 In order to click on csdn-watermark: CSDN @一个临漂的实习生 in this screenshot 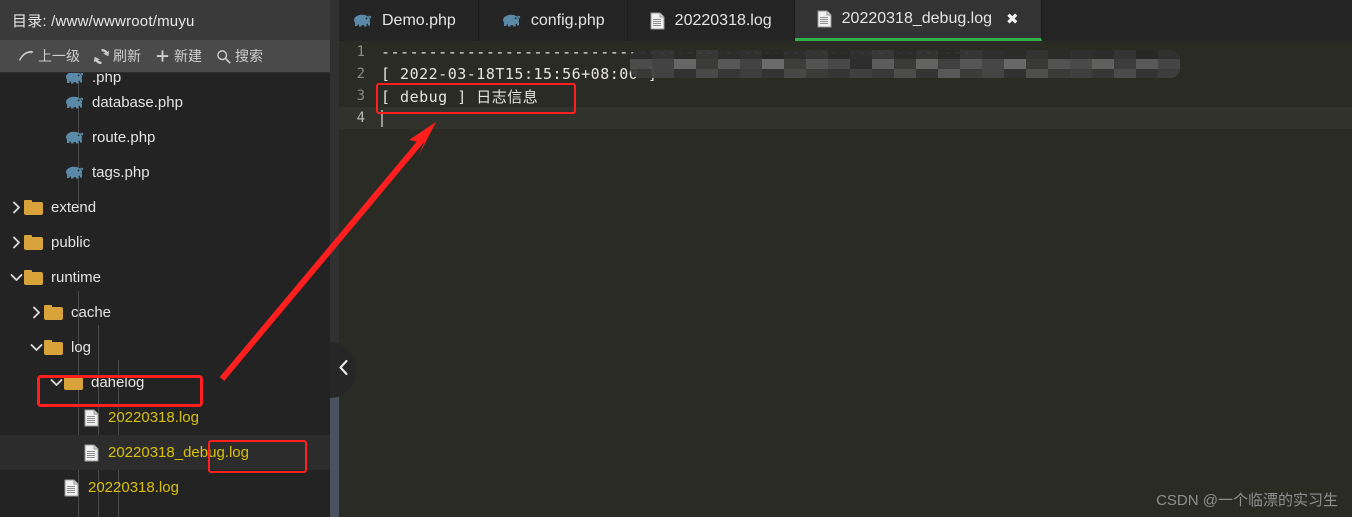, I will do `click(1247, 500)`.